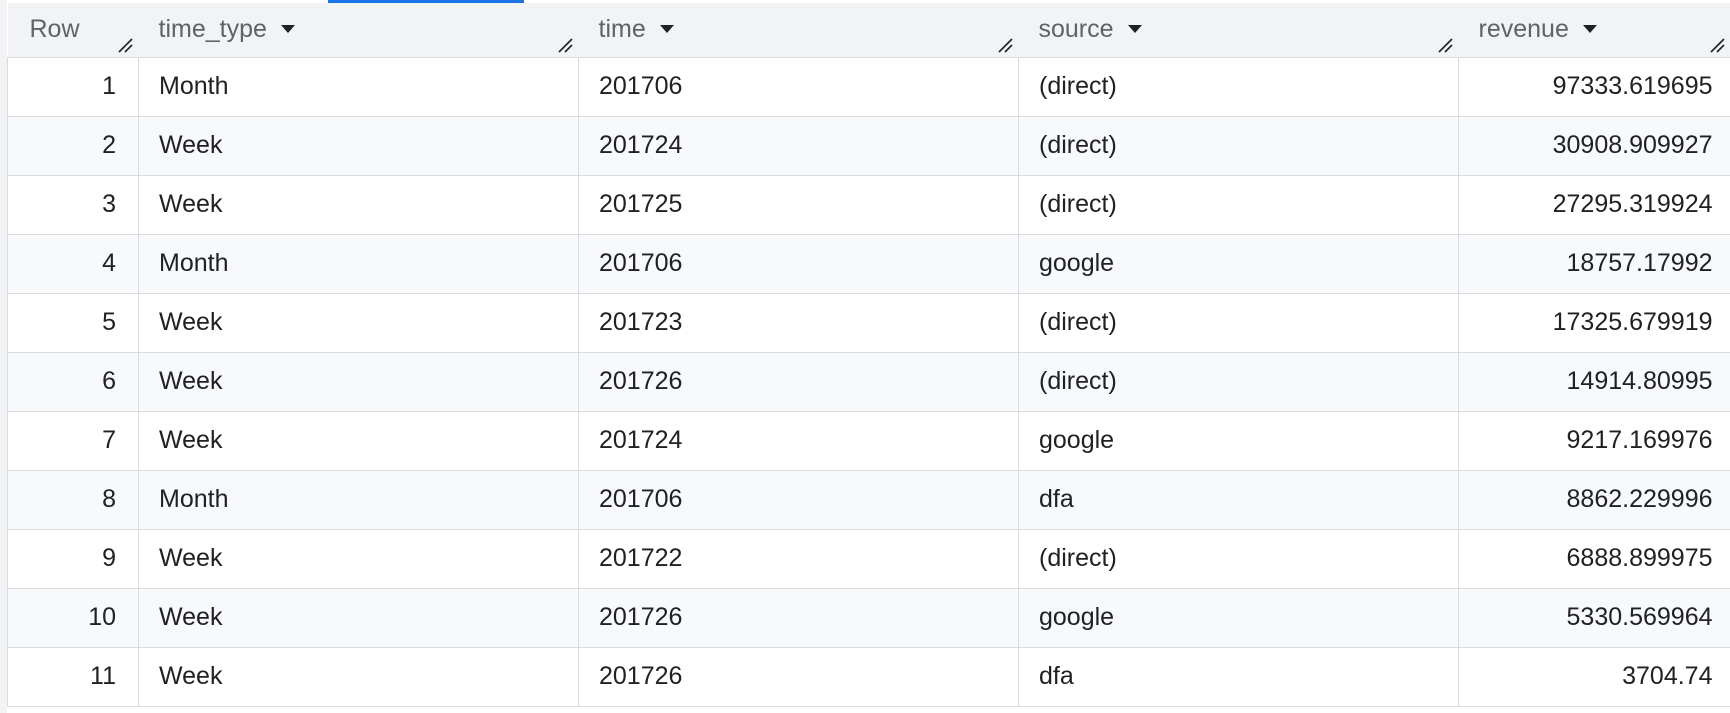 This screenshot has width=1730, height=713. I want to click on revenue-cell: 8862.229996, so click(1594, 500).